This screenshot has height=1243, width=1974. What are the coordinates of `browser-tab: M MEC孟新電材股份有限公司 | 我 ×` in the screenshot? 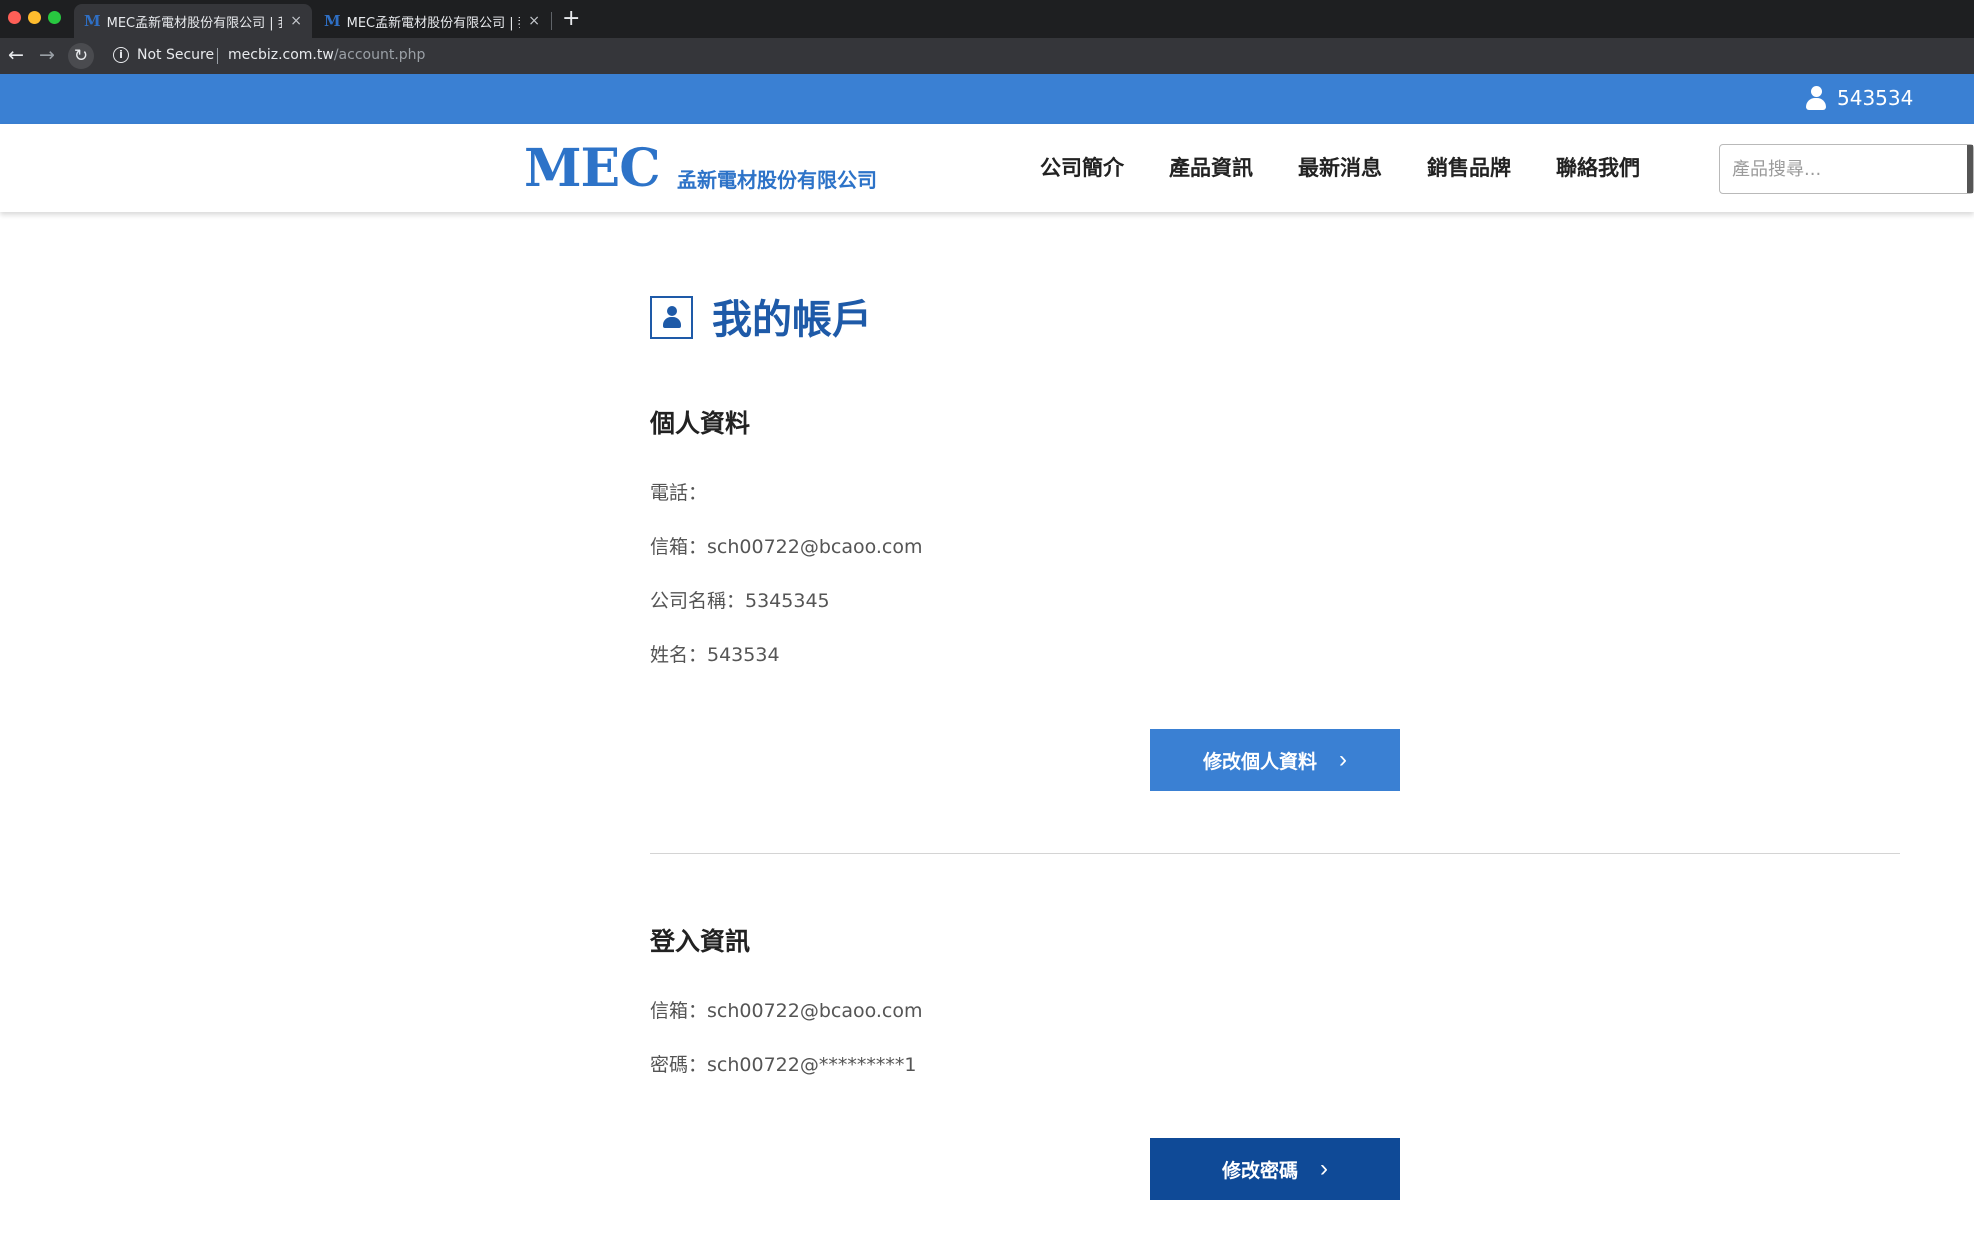 It's located at (432, 21).